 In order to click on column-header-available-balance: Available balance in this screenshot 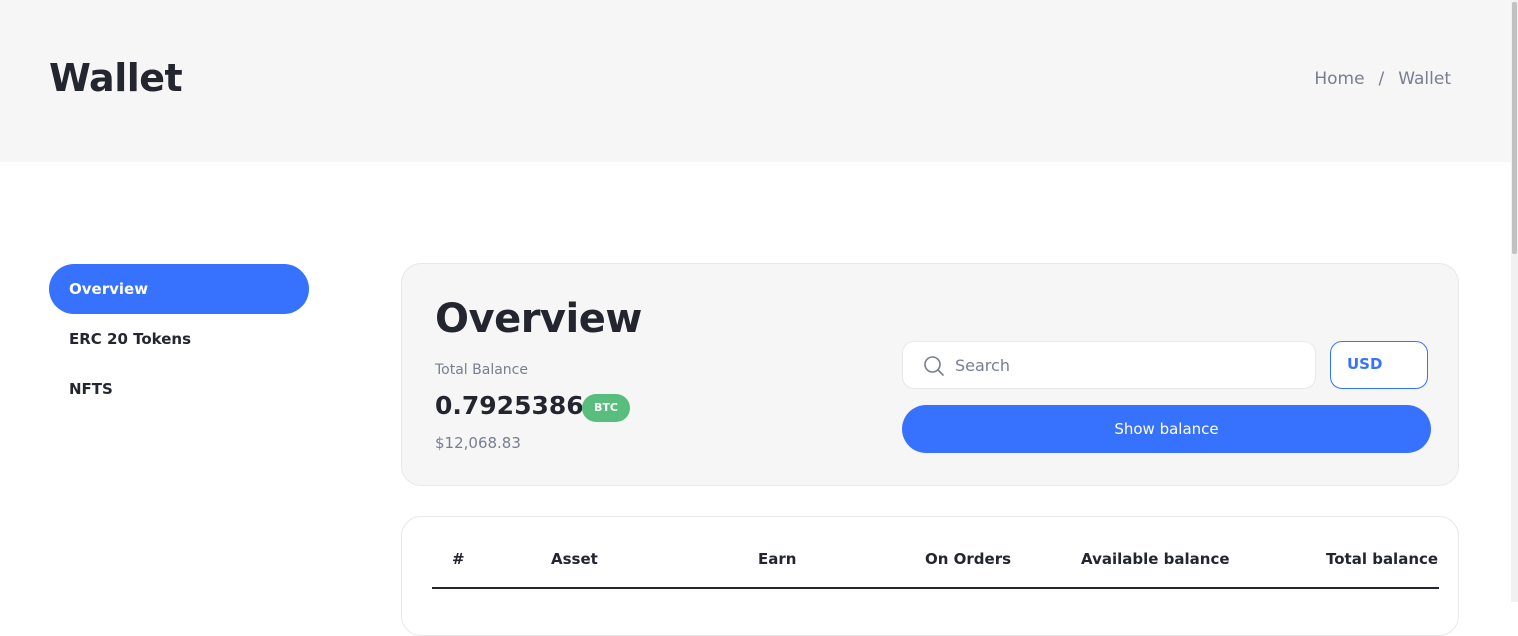, I will do `click(1155, 559)`.